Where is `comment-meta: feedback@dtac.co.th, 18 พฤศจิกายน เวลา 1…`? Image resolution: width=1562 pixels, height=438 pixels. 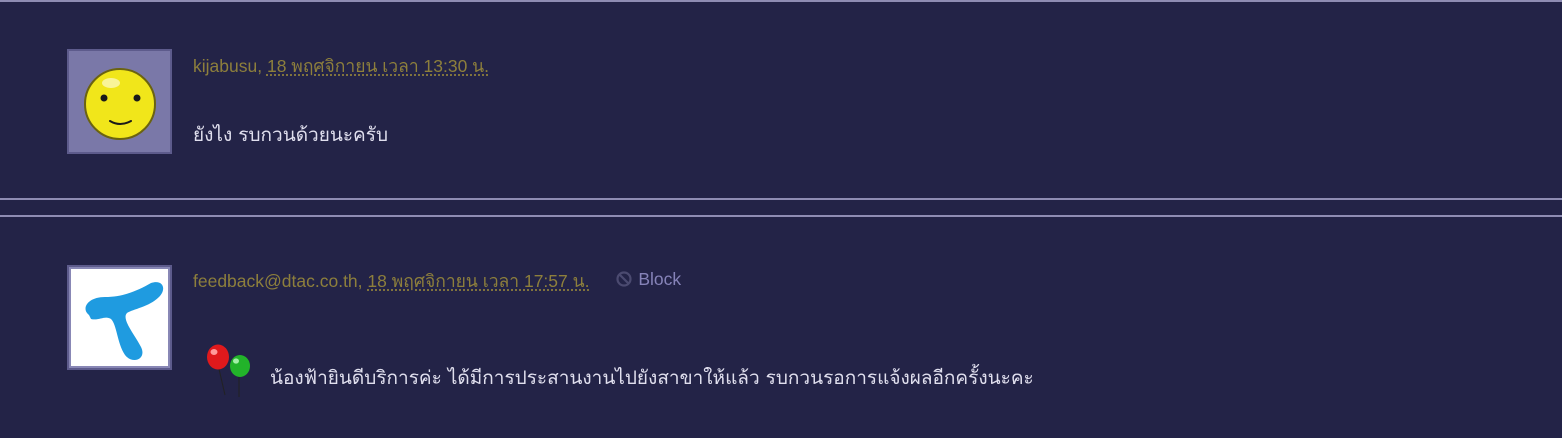 comment-meta: feedback@dtac.co.th, 18 พฤศจิกายน เวลา 1… is located at coordinates (437, 281).